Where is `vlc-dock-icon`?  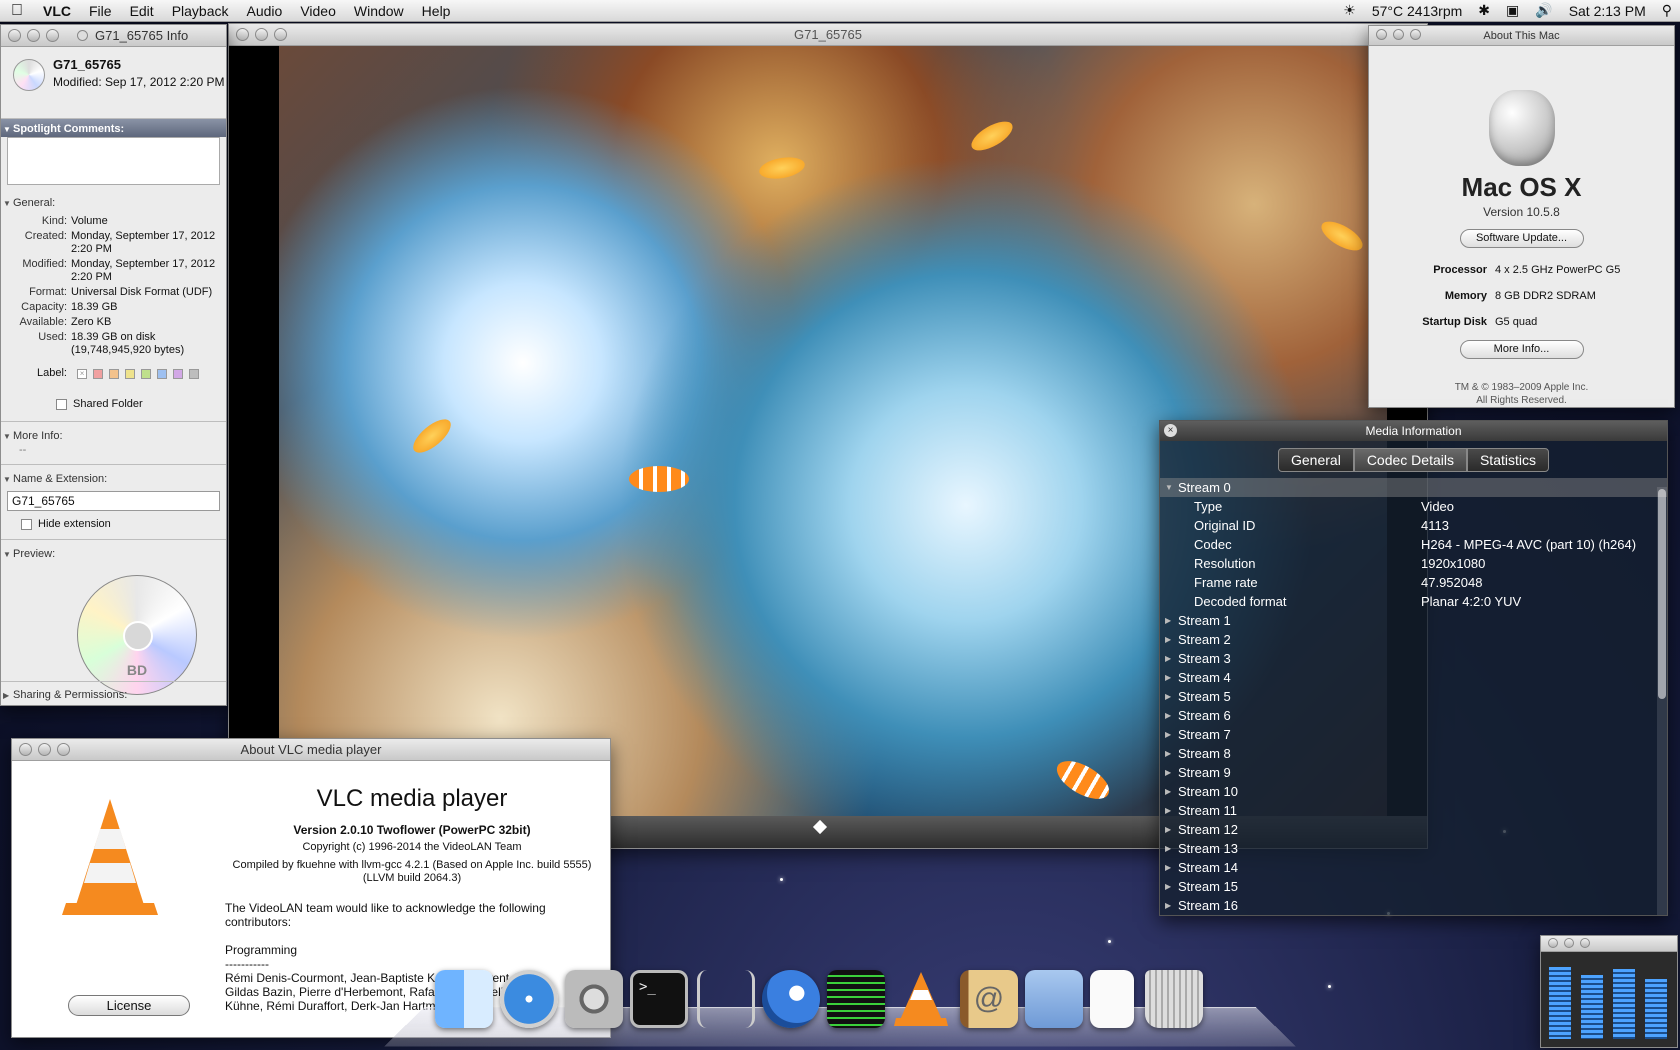
vlc-dock-icon is located at coordinates (921, 999).